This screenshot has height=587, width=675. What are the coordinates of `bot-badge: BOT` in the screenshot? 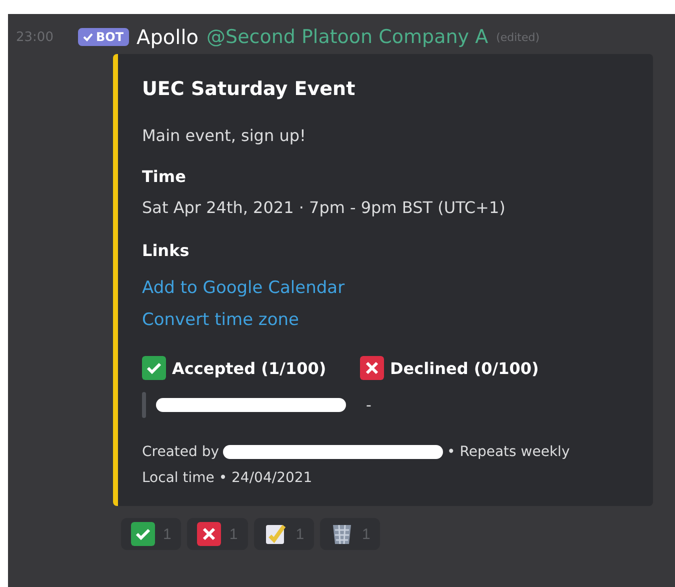 It's located at (103, 37).